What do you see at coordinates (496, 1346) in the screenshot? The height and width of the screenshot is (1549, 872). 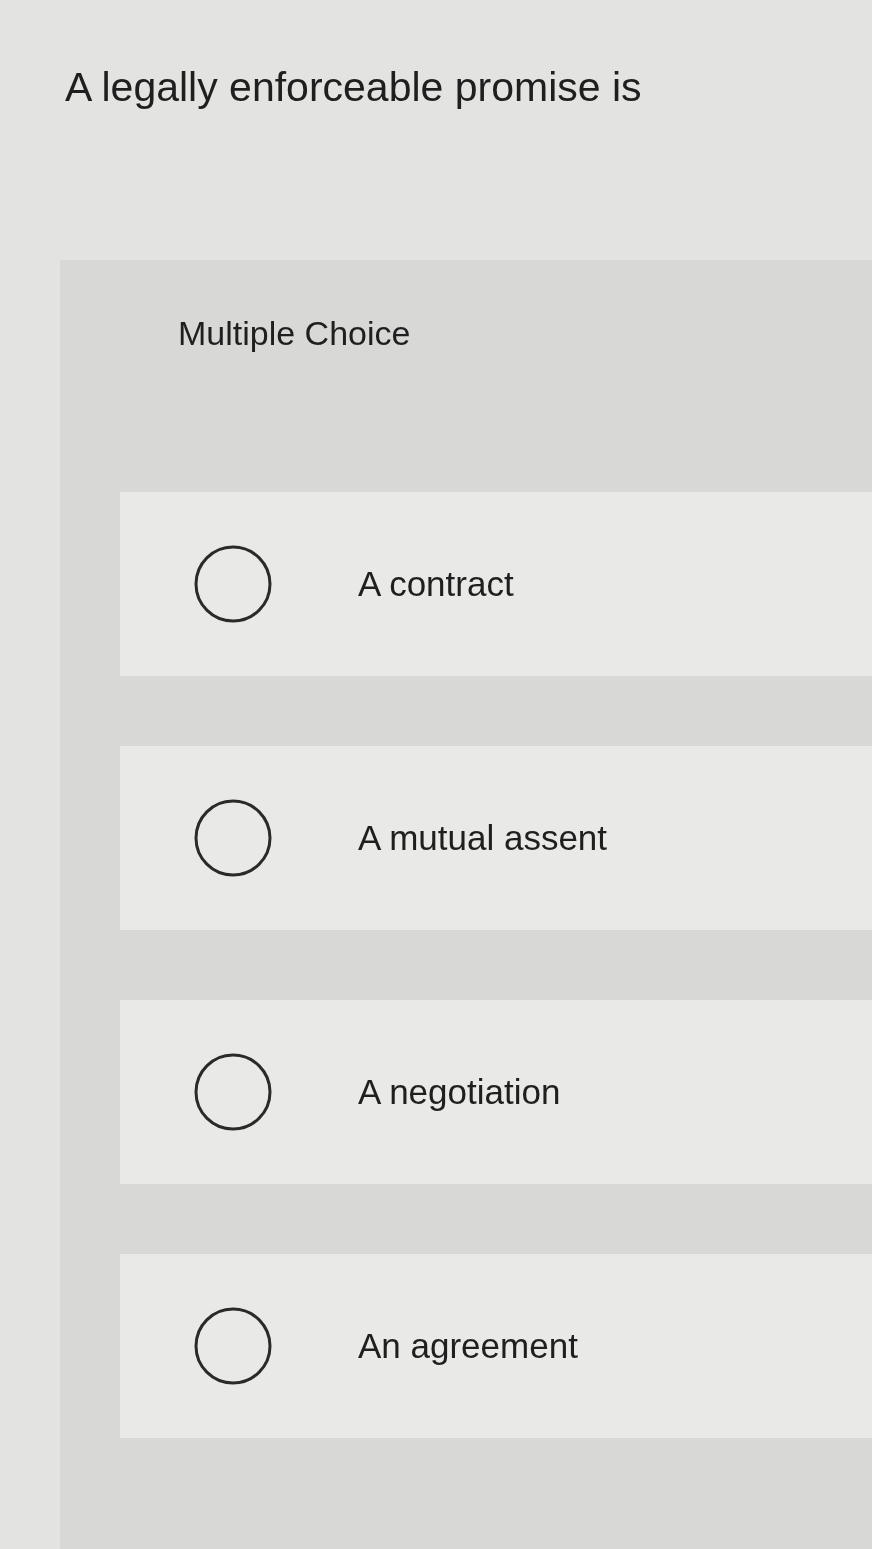 I see `answer-option: An agreement` at bounding box center [496, 1346].